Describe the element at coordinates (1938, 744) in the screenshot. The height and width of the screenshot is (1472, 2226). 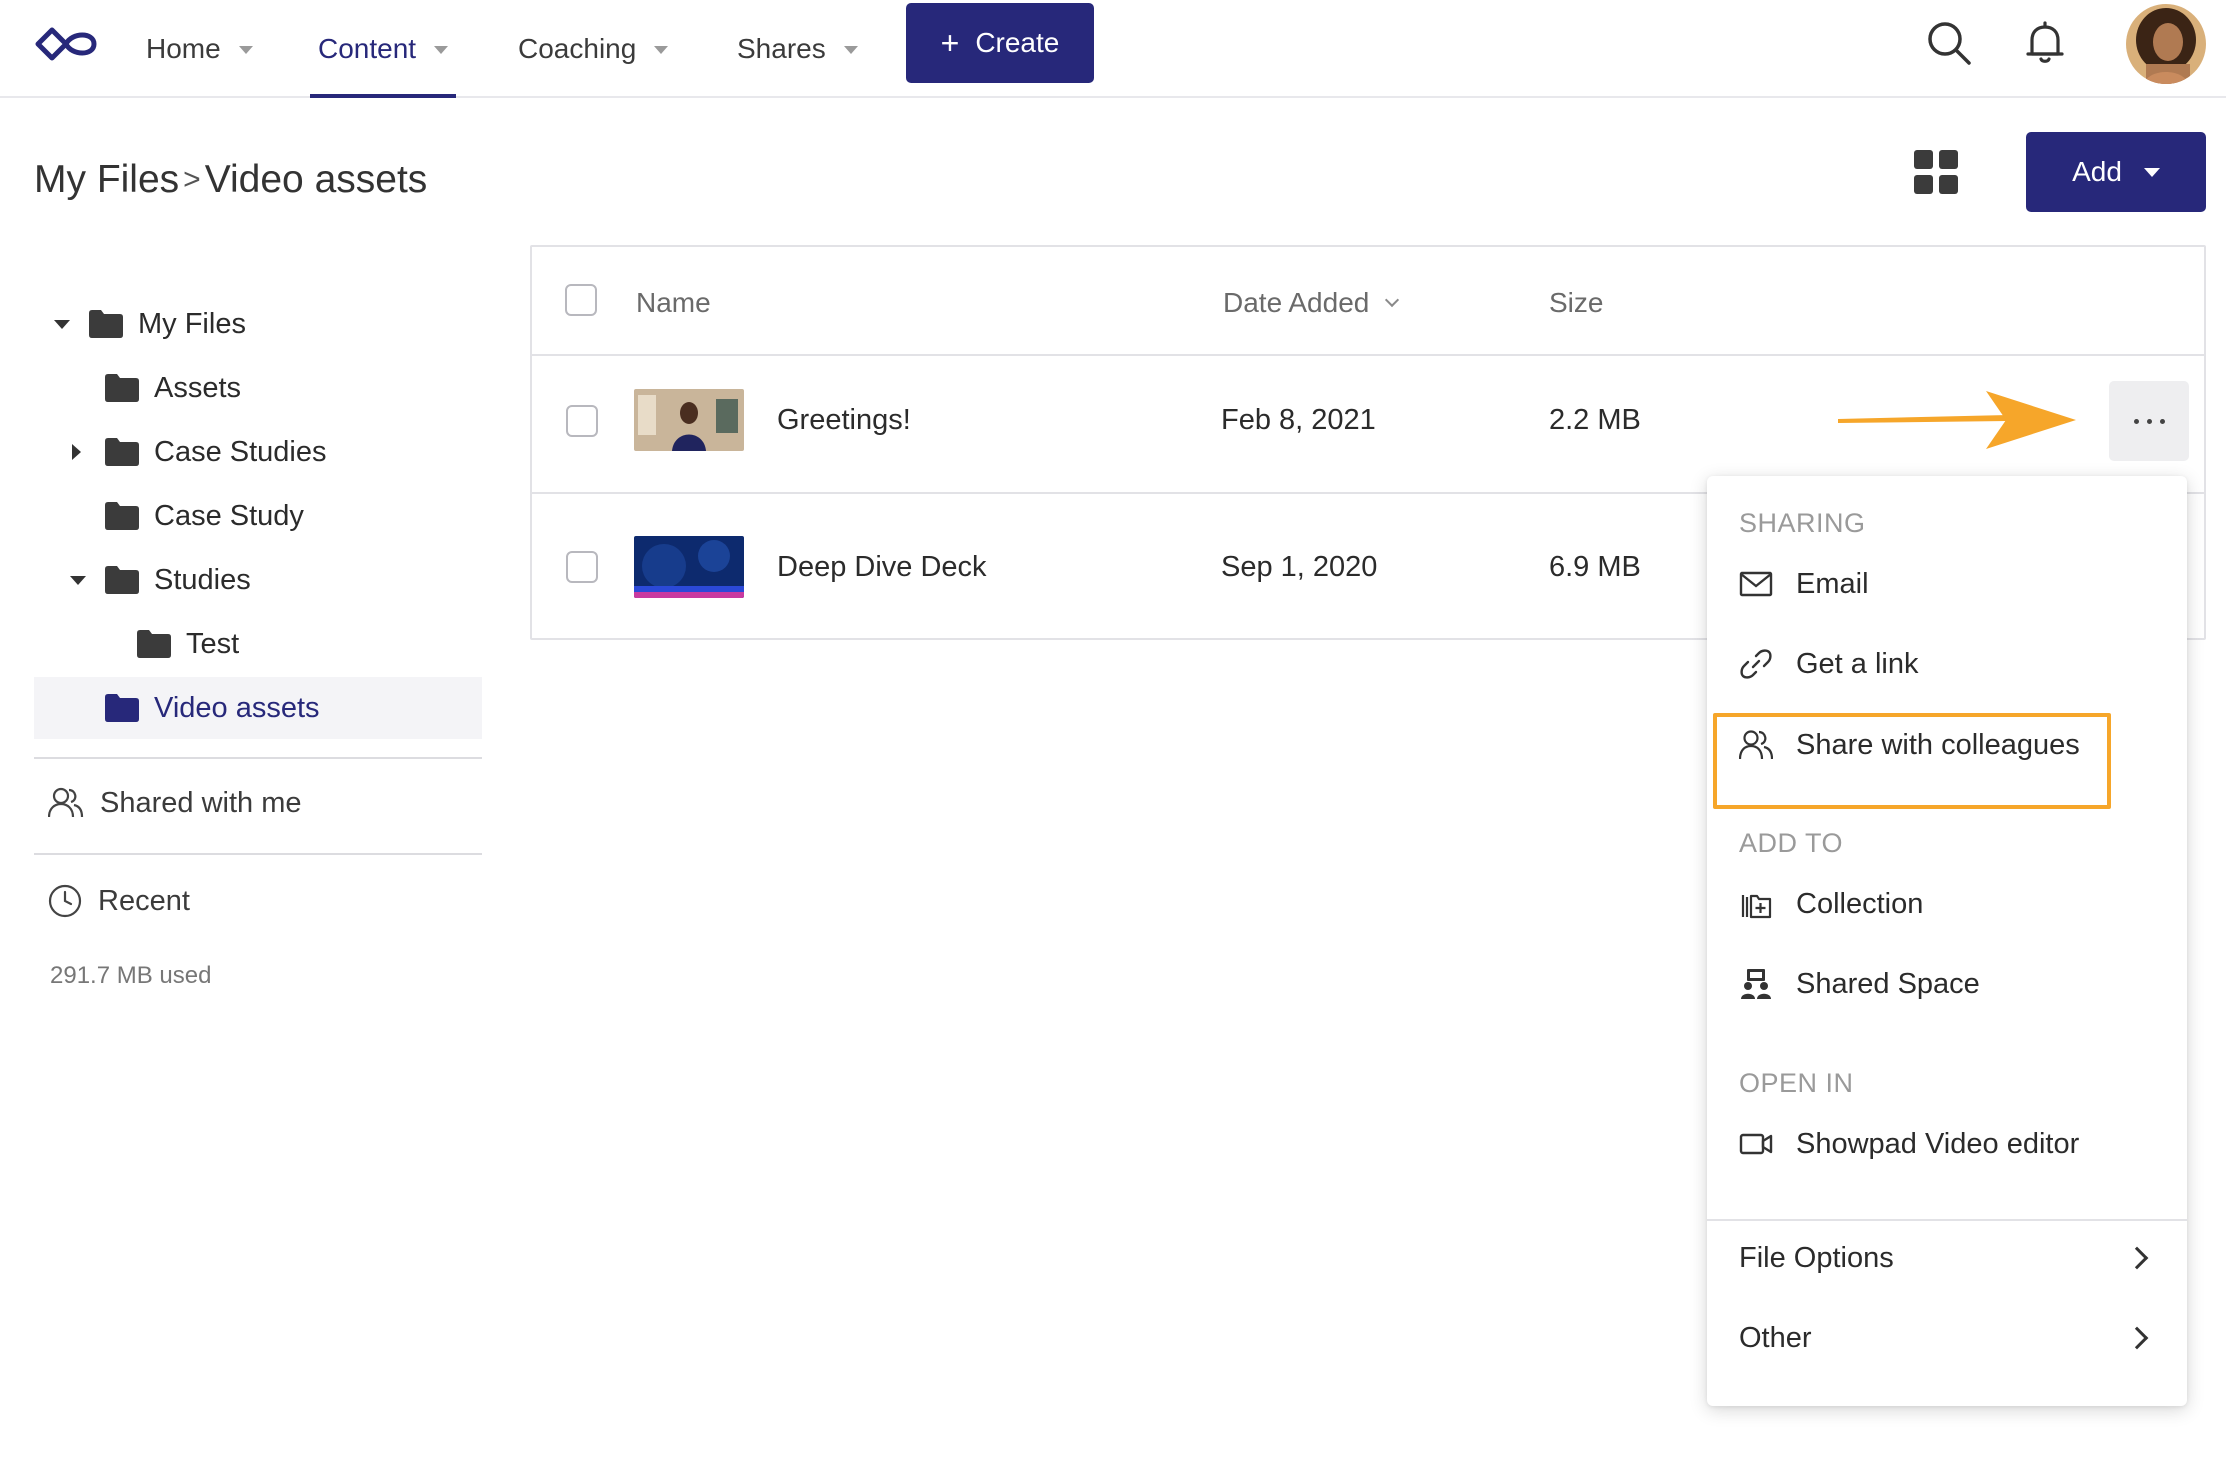
I see `menu-item-label: Share with colleagues` at that location.